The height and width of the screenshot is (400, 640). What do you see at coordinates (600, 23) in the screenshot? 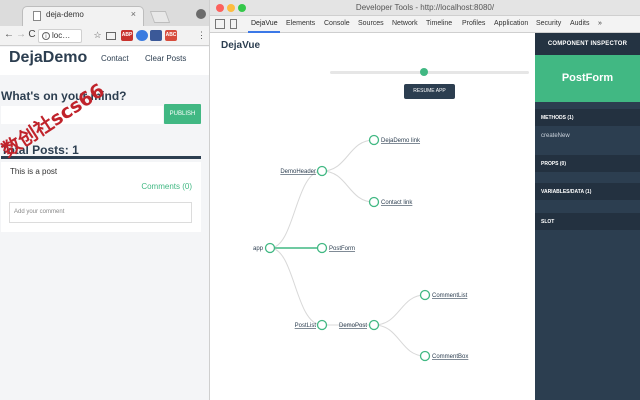
I see `more-tabs-button: »` at bounding box center [600, 23].